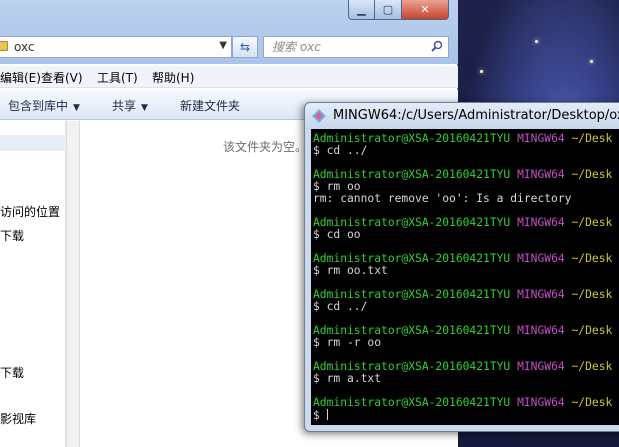 The image size is (619, 447). I want to click on menu-edit: 编辑(E), so click(20, 77).